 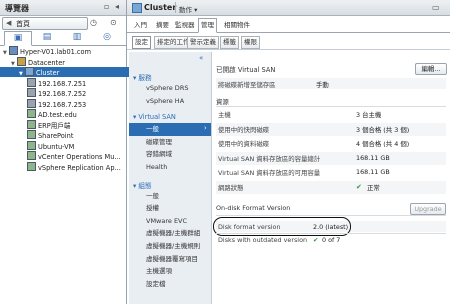 I want to click on tree-item-label: Hyper-V01.lab01.com, so click(x=56, y=52).